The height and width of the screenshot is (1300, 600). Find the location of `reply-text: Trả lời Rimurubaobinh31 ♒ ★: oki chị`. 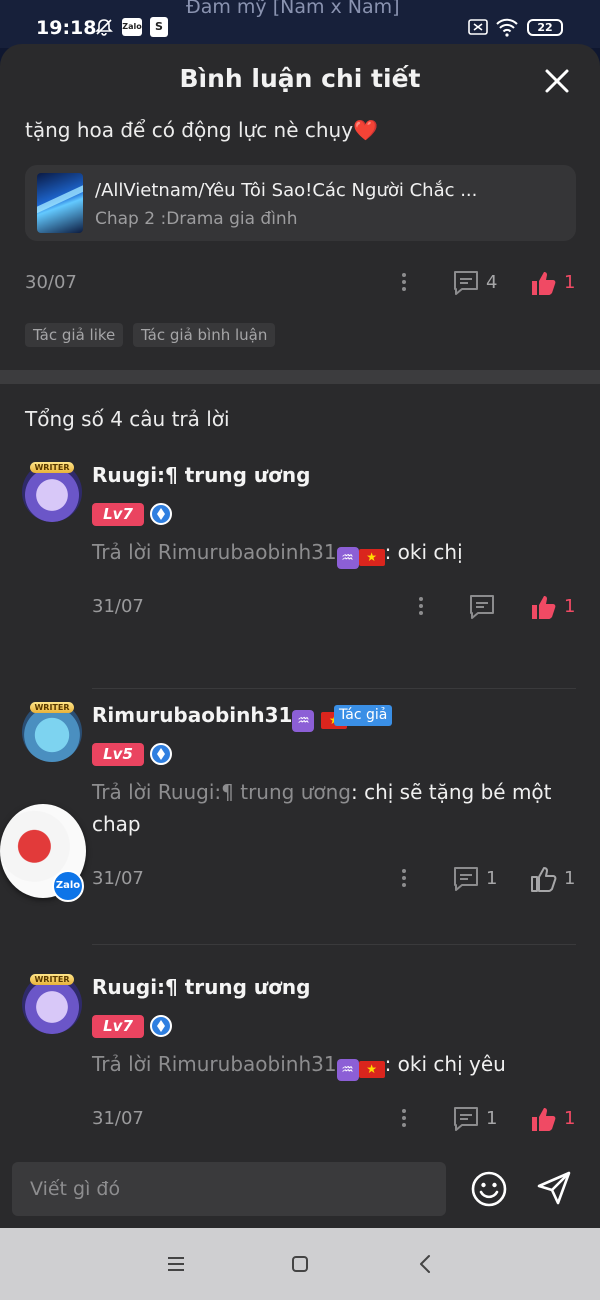

reply-text: Trả lời Rimurubaobinh31 ♒ ★: oki chị is located at coordinates (327, 552).